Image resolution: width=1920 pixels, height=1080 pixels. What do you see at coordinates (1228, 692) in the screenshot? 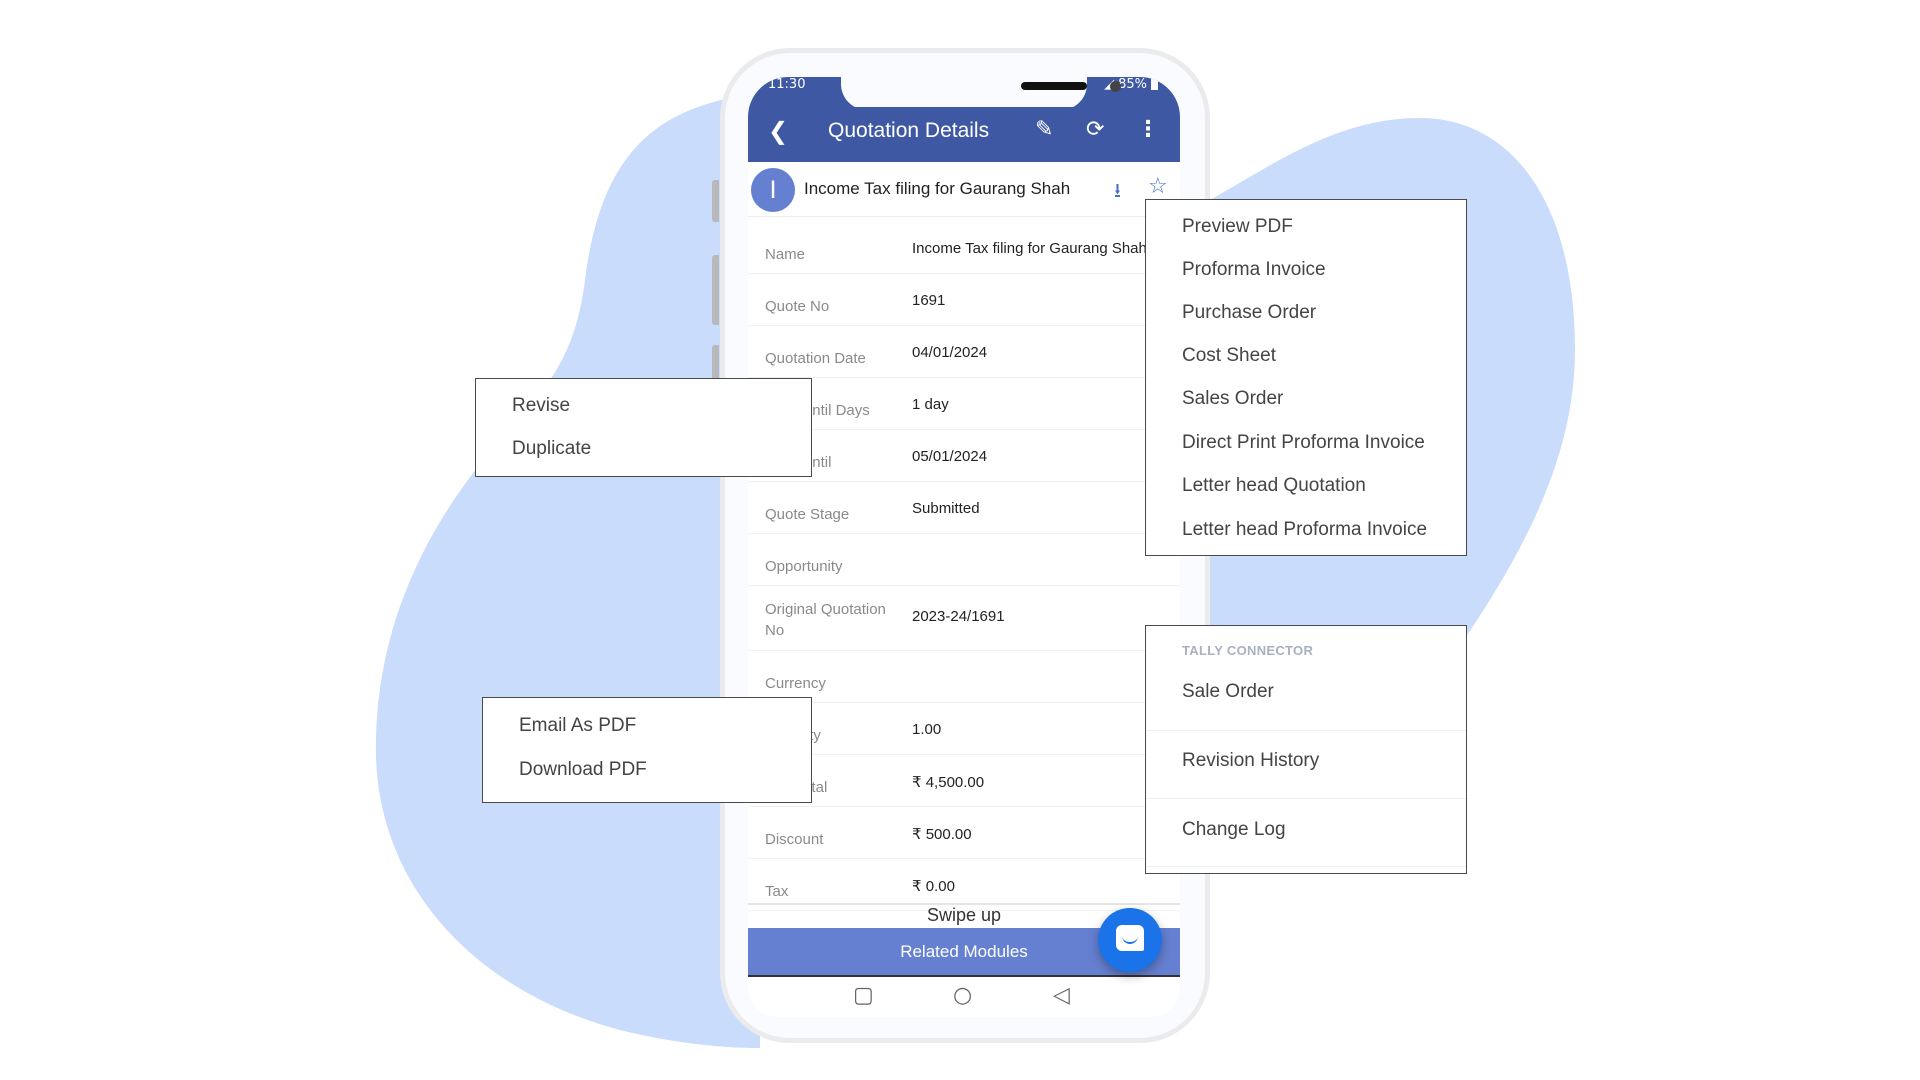
I see `menu-item-sale-order: Sale Order` at bounding box center [1228, 692].